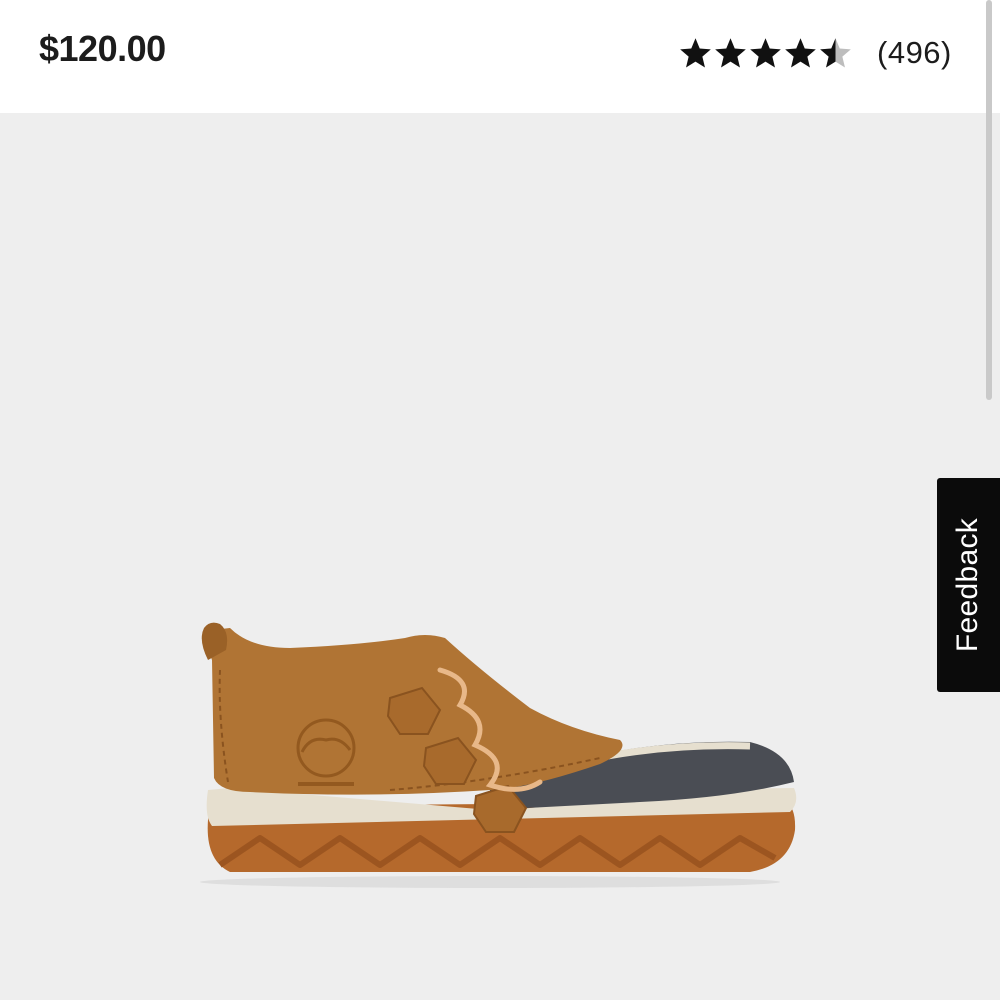 The height and width of the screenshot is (1000, 1000). I want to click on rating-stars, so click(765, 53).